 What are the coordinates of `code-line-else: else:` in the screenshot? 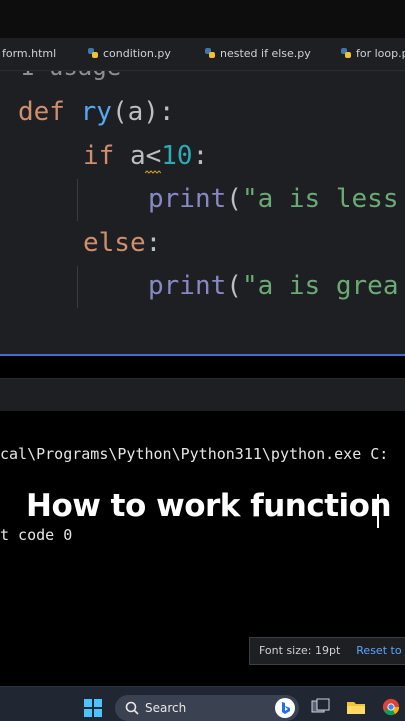 It's located at (122, 243).